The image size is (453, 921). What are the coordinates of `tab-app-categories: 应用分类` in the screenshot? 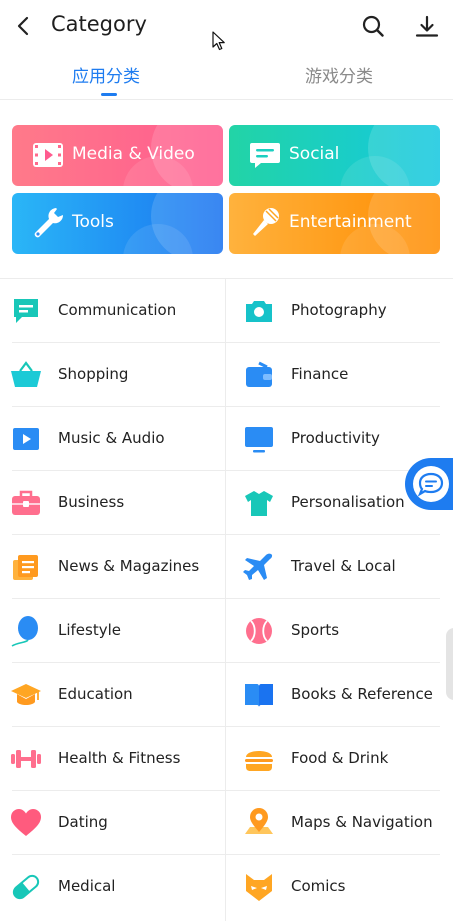 It's located at (106, 74).